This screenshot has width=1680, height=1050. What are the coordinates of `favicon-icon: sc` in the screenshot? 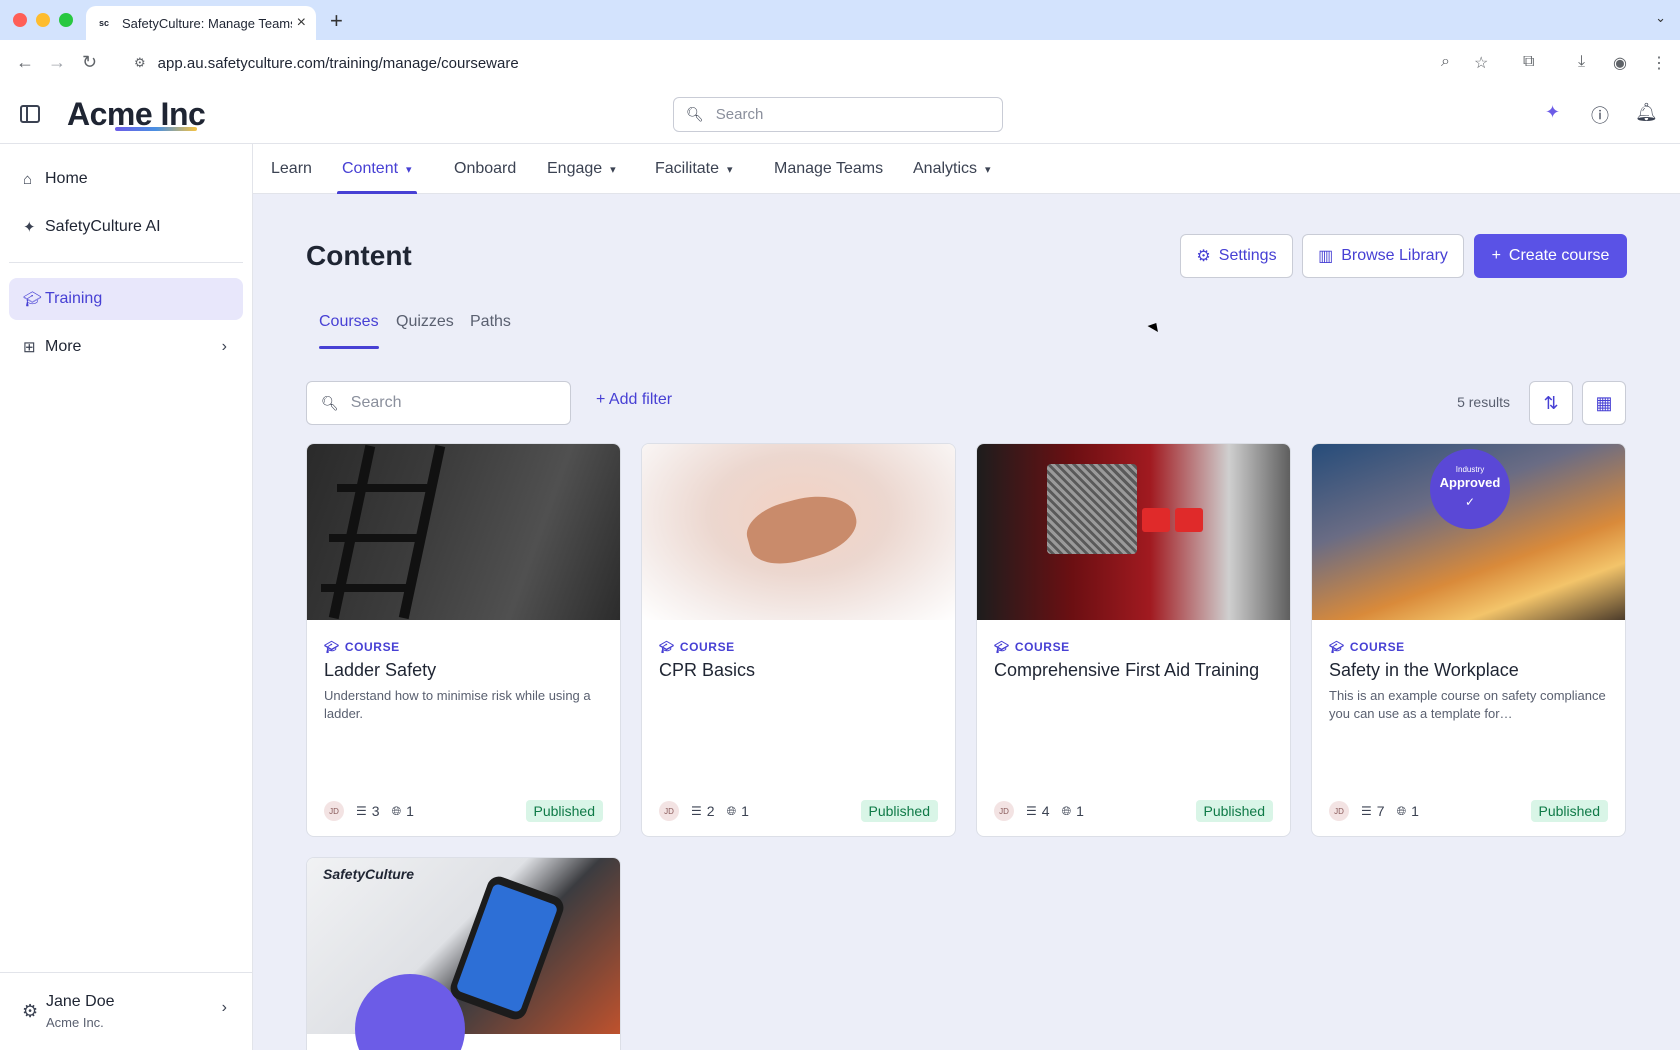 It's located at (103, 23).